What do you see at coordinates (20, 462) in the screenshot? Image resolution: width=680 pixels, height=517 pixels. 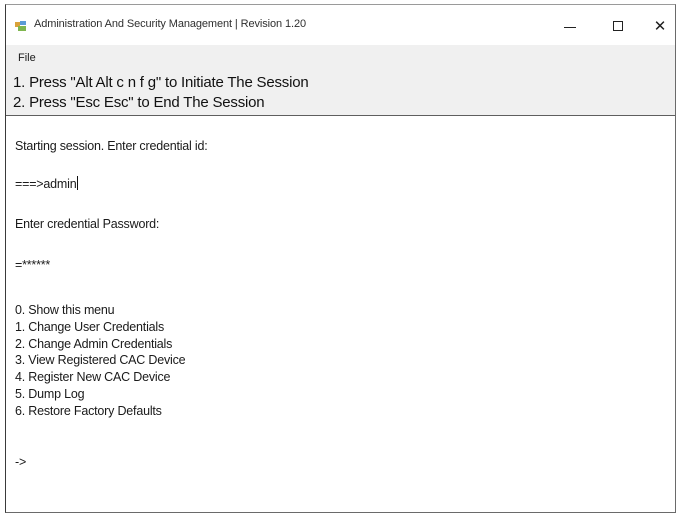 I see `console-prompt: ->` at bounding box center [20, 462].